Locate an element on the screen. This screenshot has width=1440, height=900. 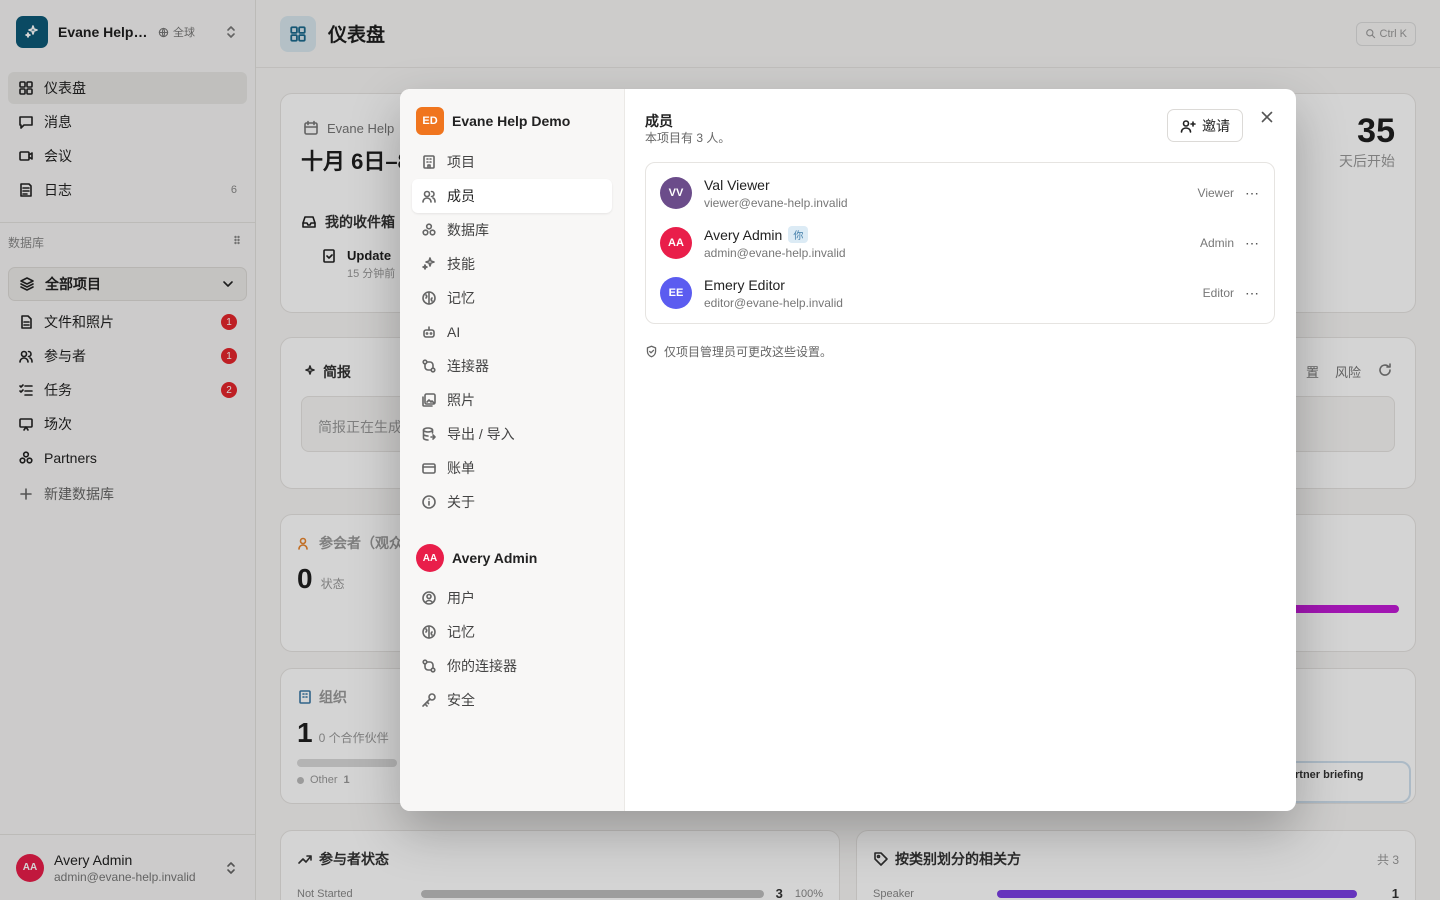
user-settings-nav: 用户 记忆 你的连接器 安全 is located at coordinates (512, 649).